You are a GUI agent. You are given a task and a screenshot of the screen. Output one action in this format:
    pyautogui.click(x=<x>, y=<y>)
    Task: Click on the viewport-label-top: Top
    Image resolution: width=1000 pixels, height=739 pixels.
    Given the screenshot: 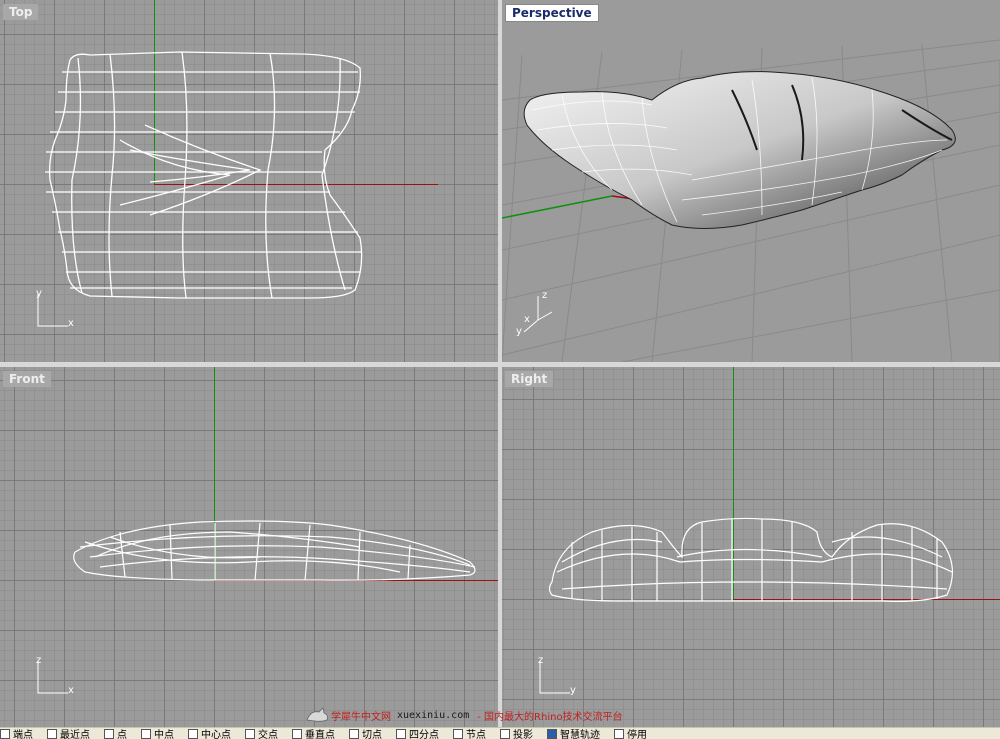 What is the action you would take?
    pyautogui.click(x=21, y=12)
    